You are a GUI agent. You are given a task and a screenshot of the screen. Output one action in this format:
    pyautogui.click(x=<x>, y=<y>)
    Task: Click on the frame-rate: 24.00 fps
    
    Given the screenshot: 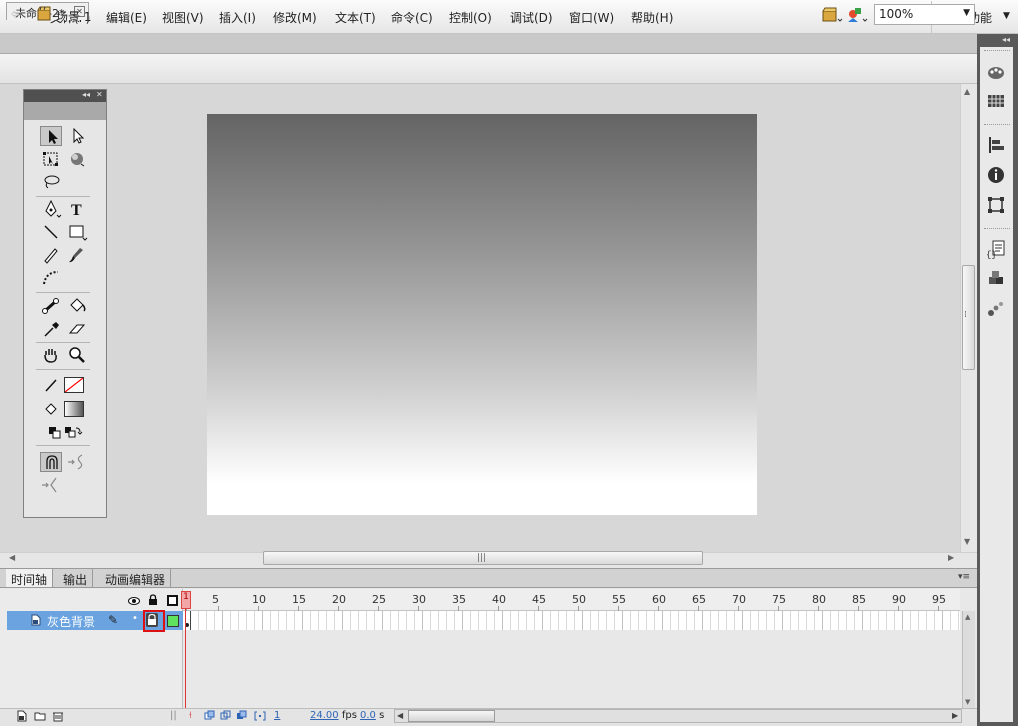 What is the action you would take?
    pyautogui.click(x=333, y=715)
    